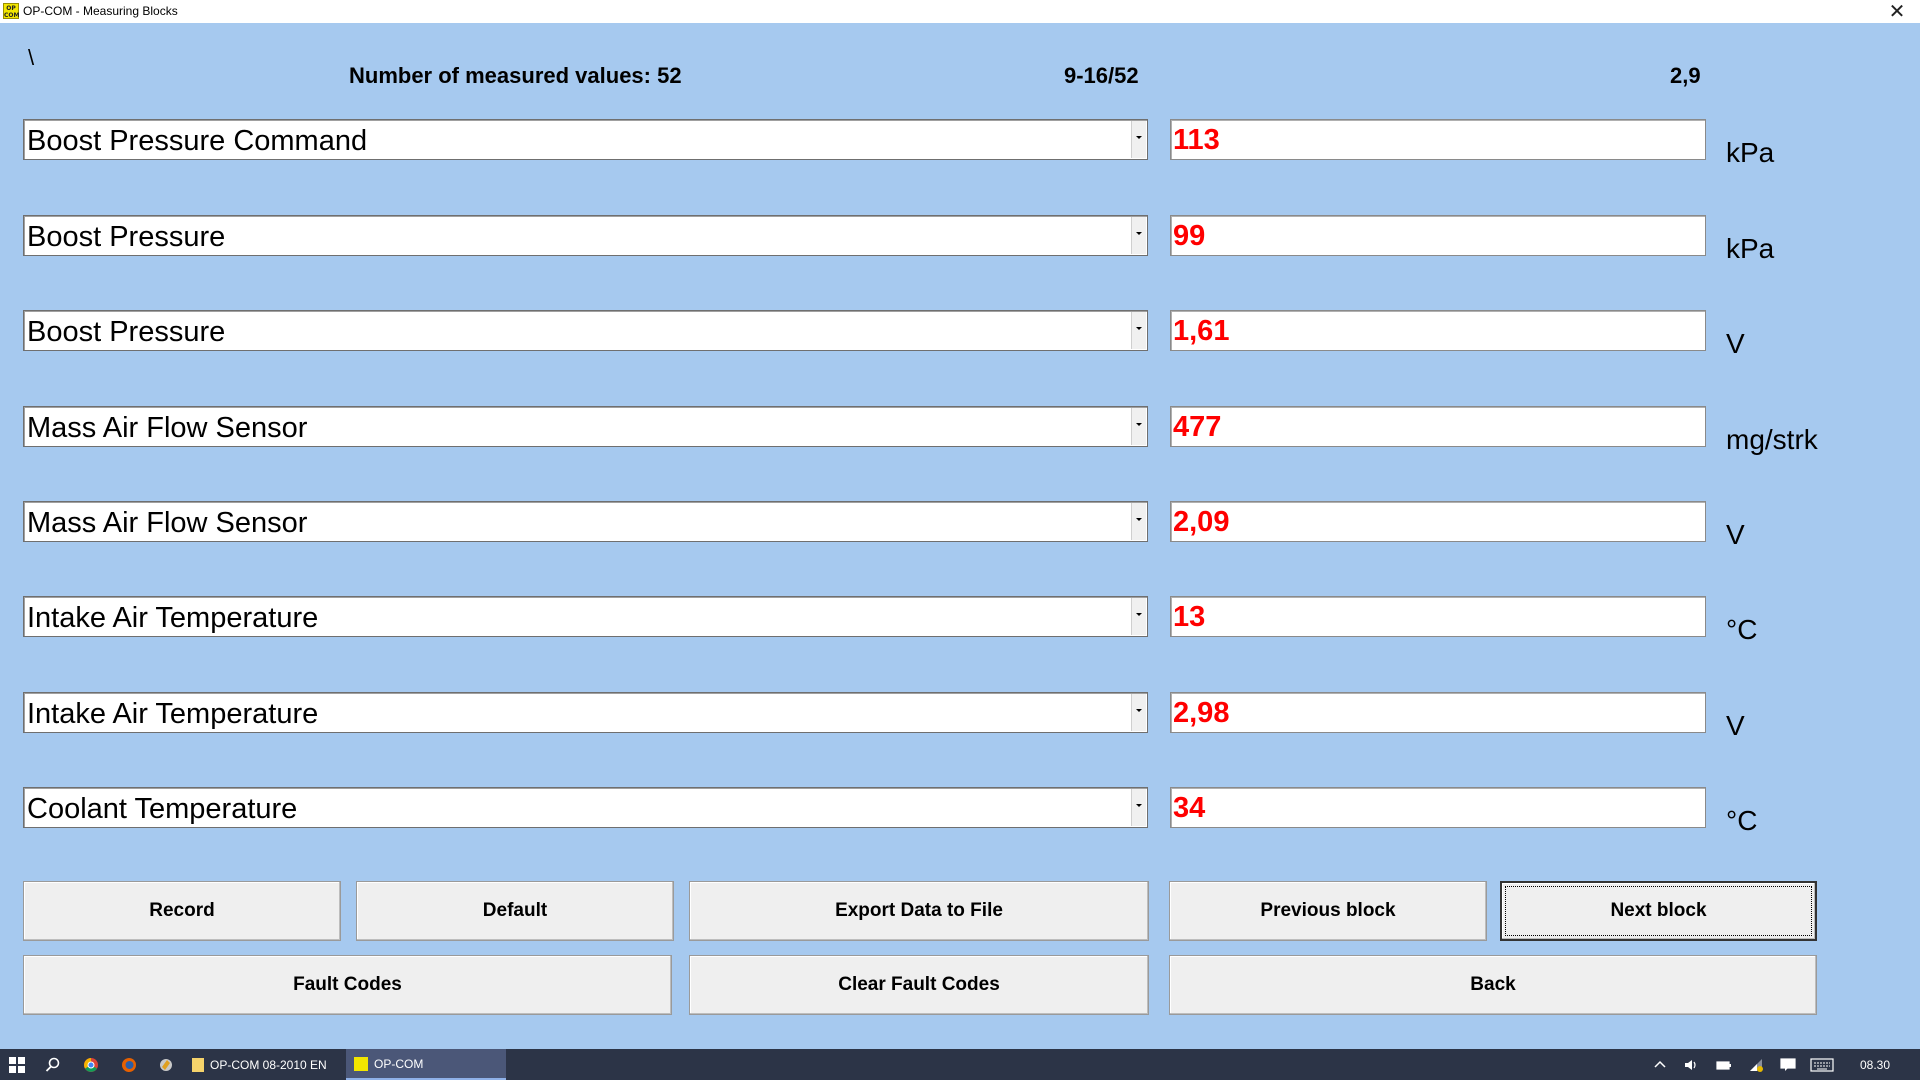  Describe the element at coordinates (1822, 1065) in the screenshot. I see `keyboard-icon` at that location.